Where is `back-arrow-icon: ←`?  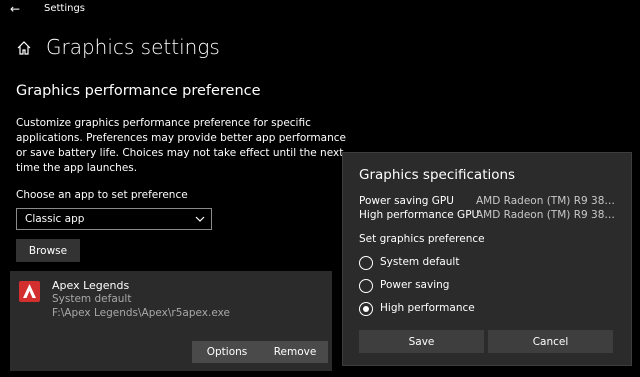 back-arrow-icon: ← is located at coordinates (15, 9).